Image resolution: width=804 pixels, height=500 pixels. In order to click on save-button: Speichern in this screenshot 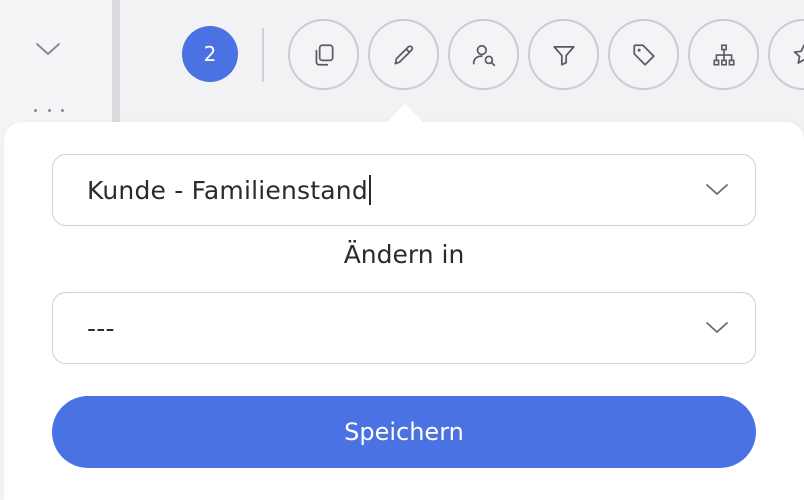, I will do `click(404, 432)`.